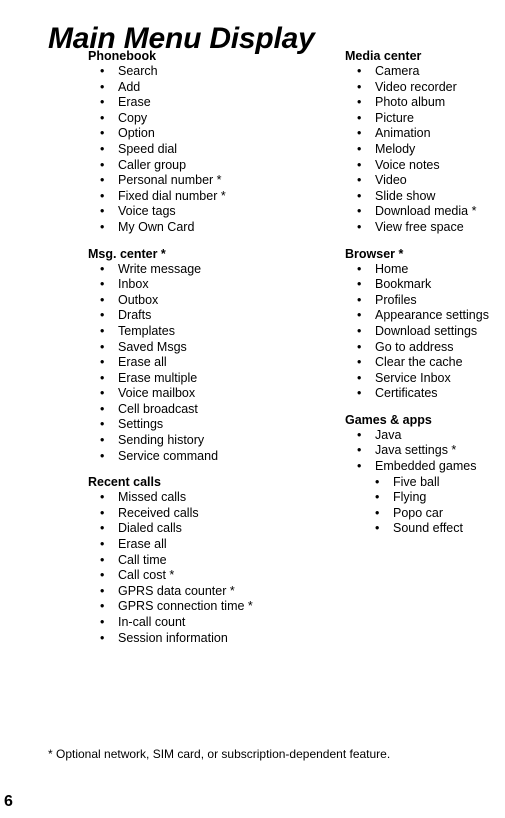  I want to click on menu-item: • Caller group, so click(190, 166).